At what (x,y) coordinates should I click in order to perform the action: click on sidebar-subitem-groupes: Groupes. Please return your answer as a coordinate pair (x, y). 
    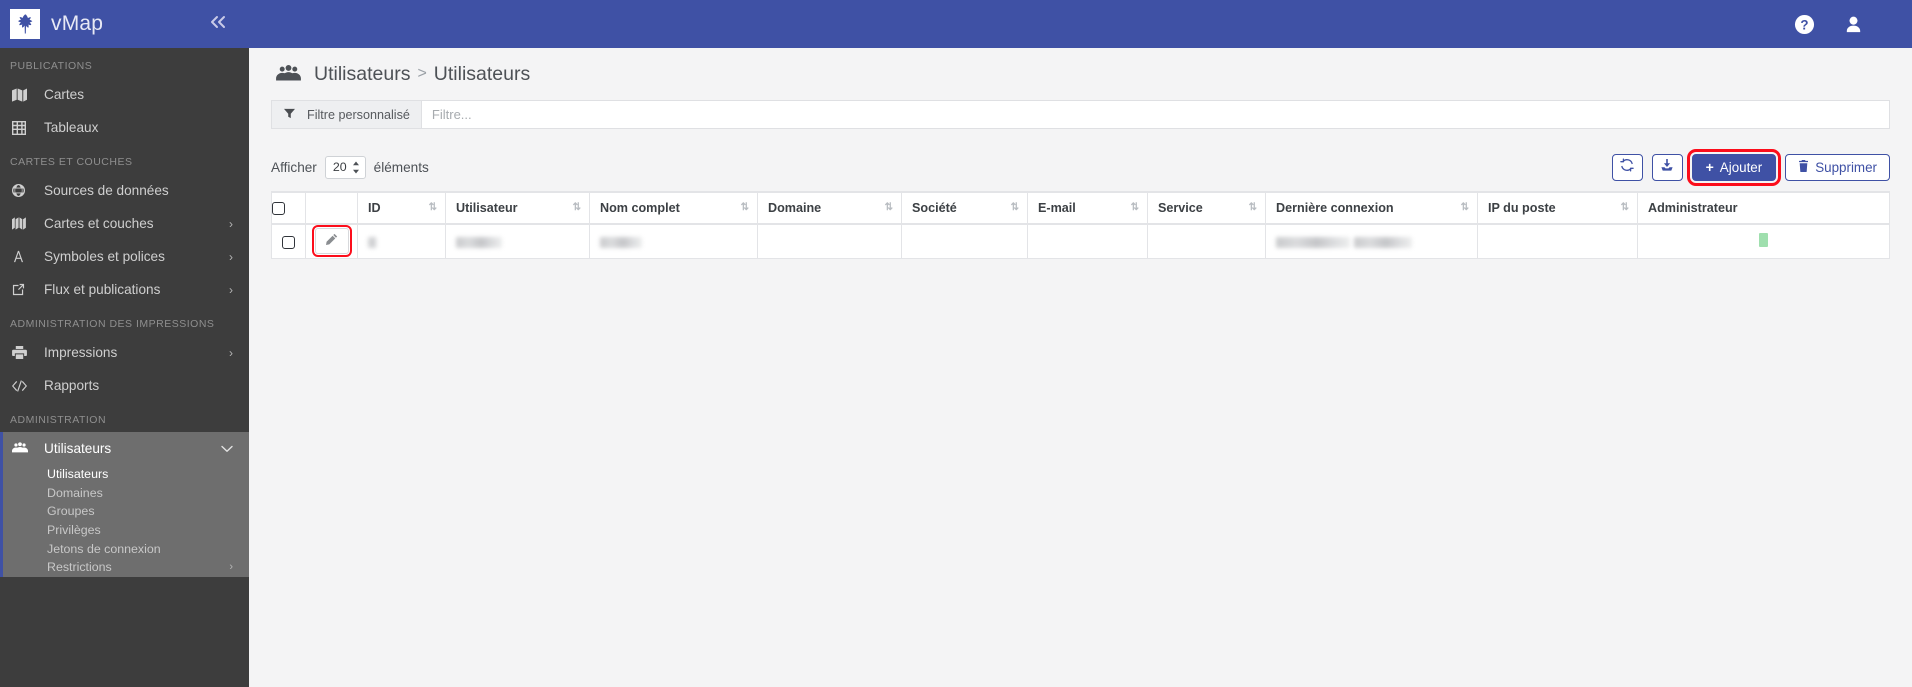
    Looking at the image, I should click on (124, 511).